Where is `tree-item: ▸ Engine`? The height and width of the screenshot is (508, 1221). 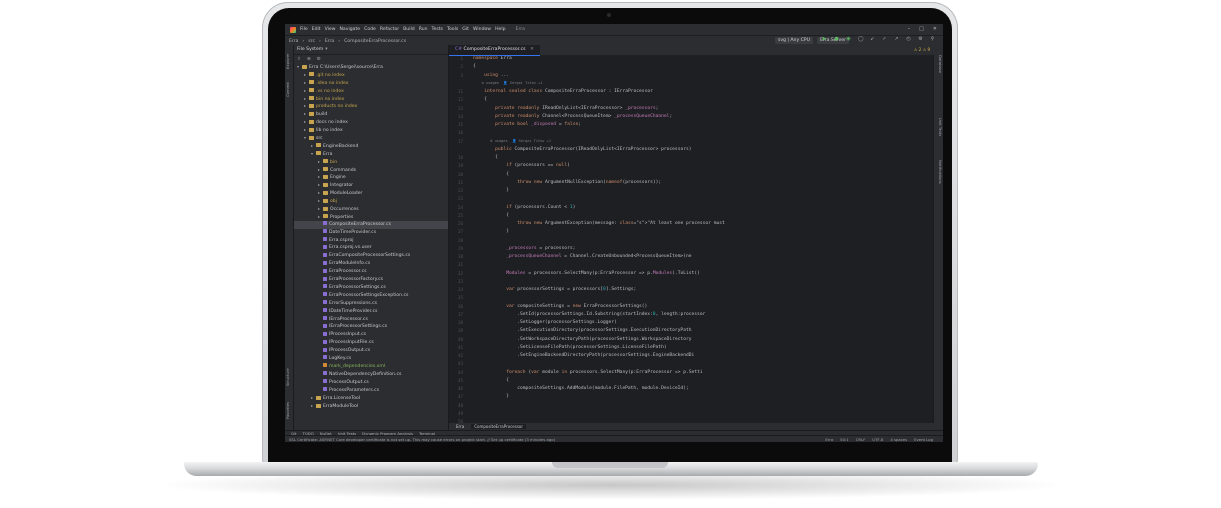
tree-item: ▸ Engine is located at coordinates (371, 177).